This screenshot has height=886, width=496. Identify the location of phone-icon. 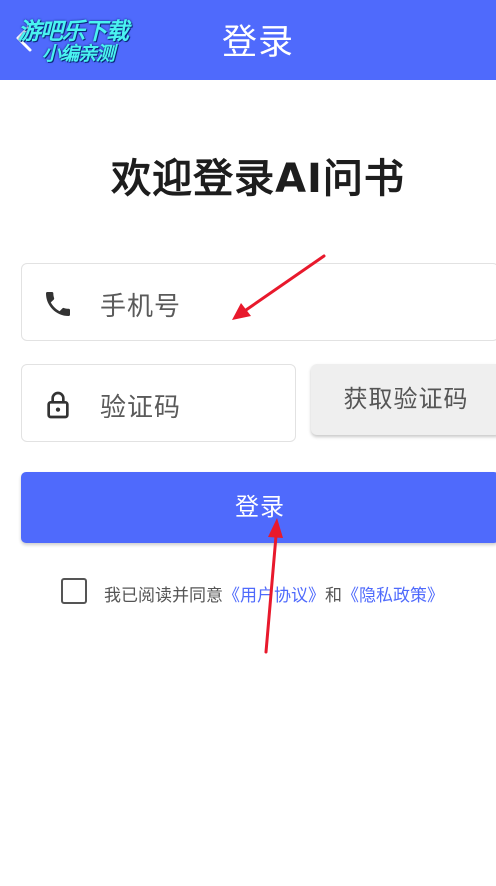
(58, 304).